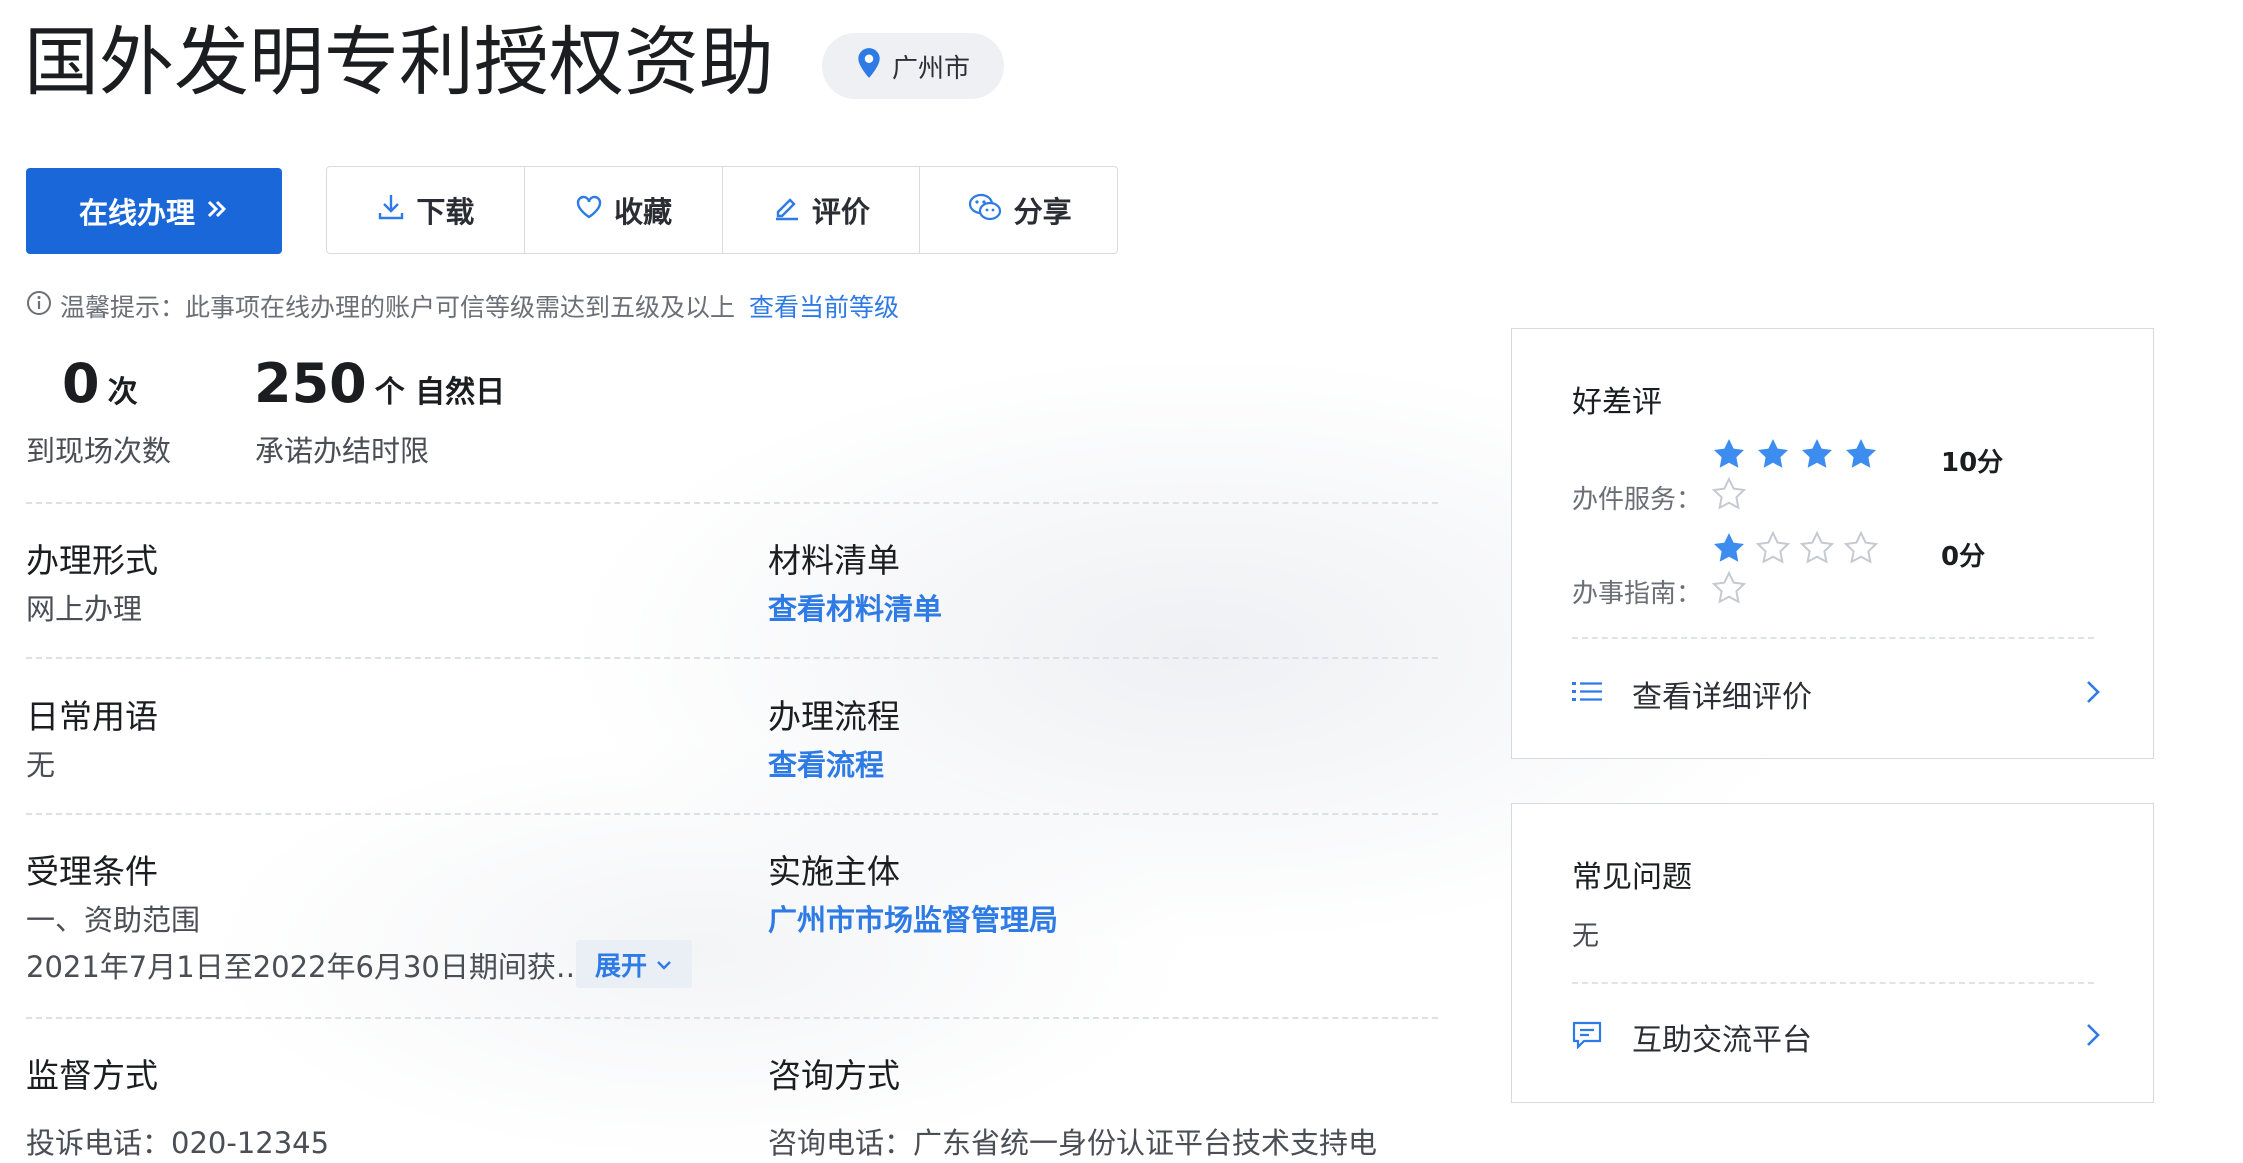 The height and width of the screenshot is (1163, 2243). What do you see at coordinates (840, 212) in the screenshot?
I see `review-label: 评价` at bounding box center [840, 212].